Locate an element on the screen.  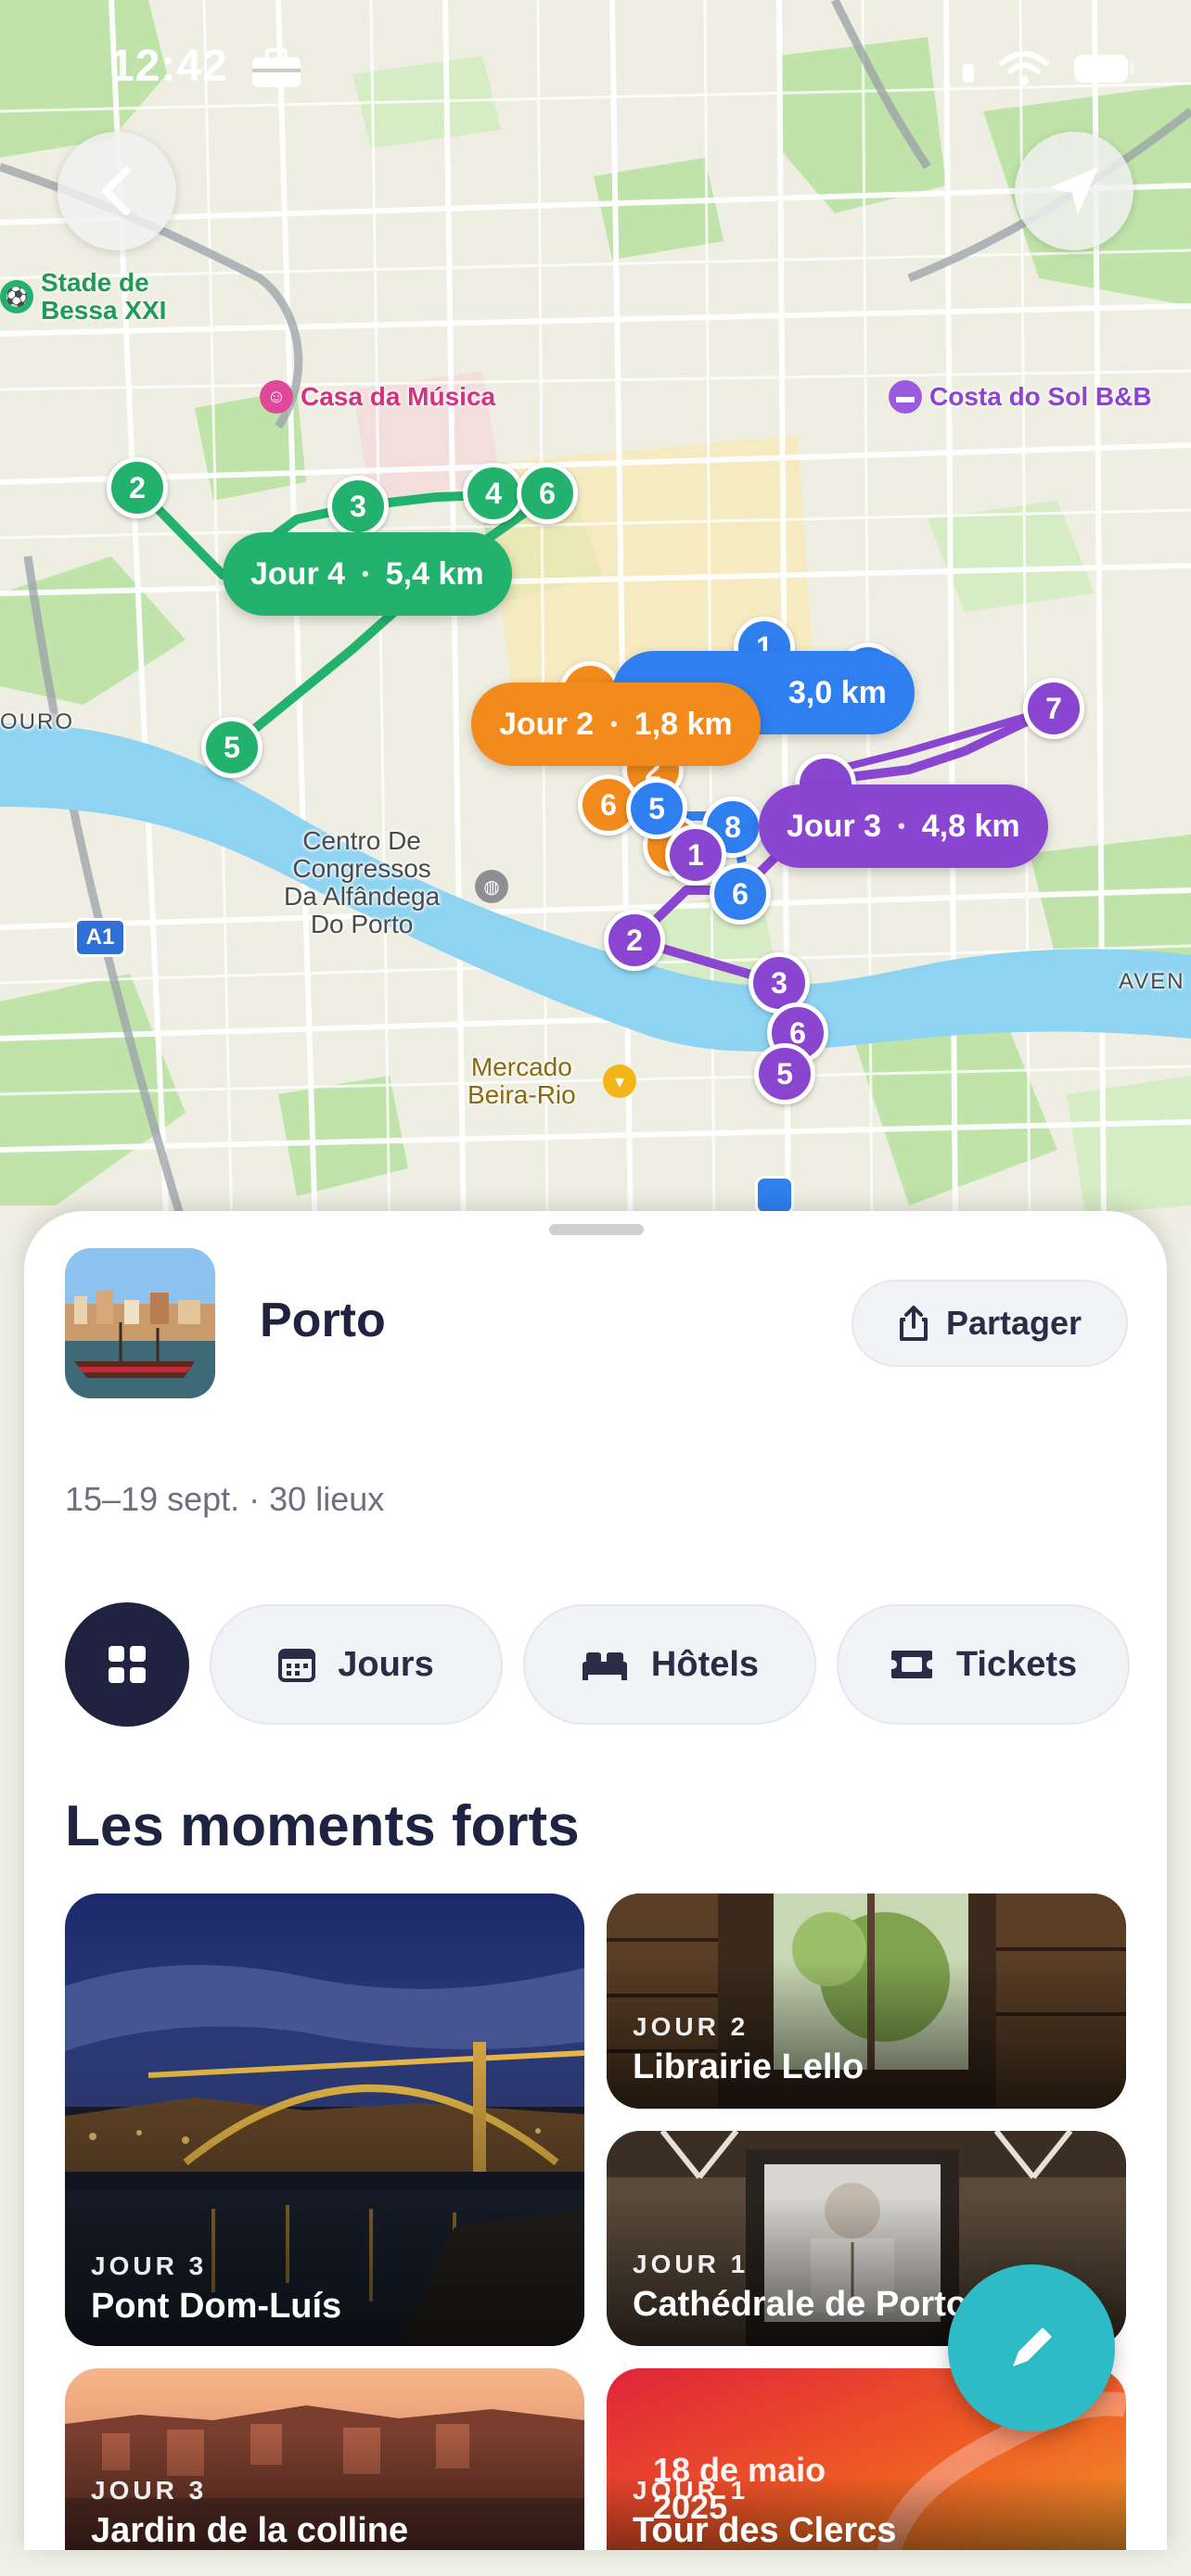
trip-meta: 15–19 sept. · 30 lieux is located at coordinates (225, 1499).